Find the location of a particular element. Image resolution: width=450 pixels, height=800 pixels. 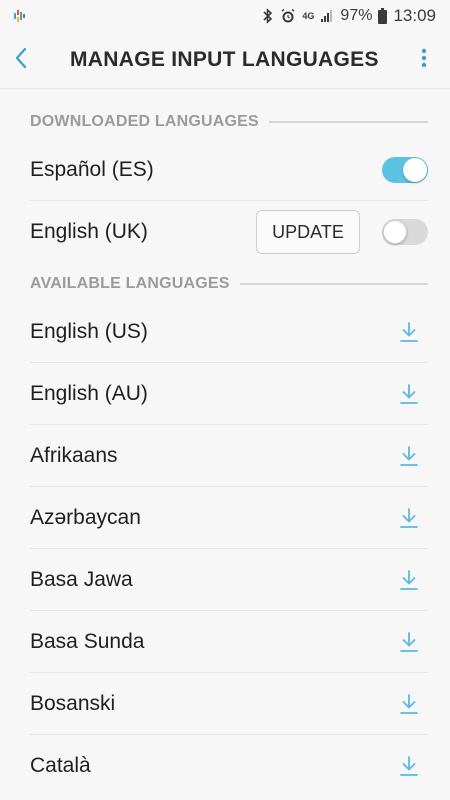

status-left is located at coordinates (20, 16).